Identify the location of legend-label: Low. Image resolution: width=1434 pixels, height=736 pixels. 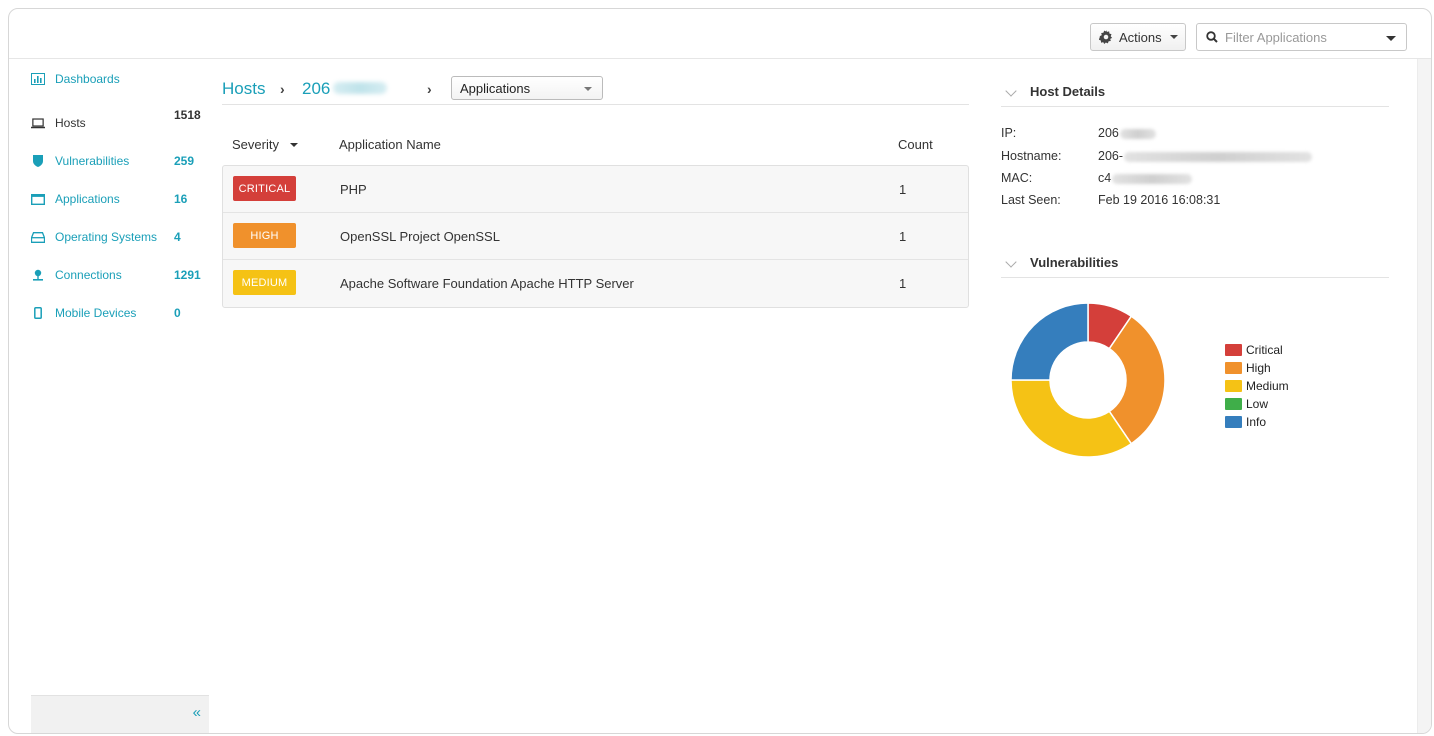
(1257, 404).